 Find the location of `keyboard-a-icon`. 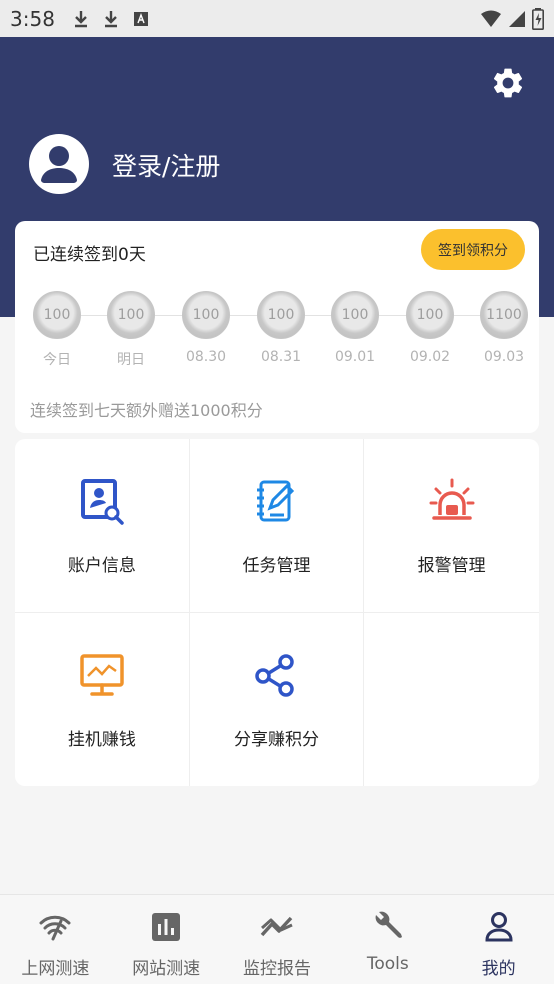

keyboard-a-icon is located at coordinates (140, 18).